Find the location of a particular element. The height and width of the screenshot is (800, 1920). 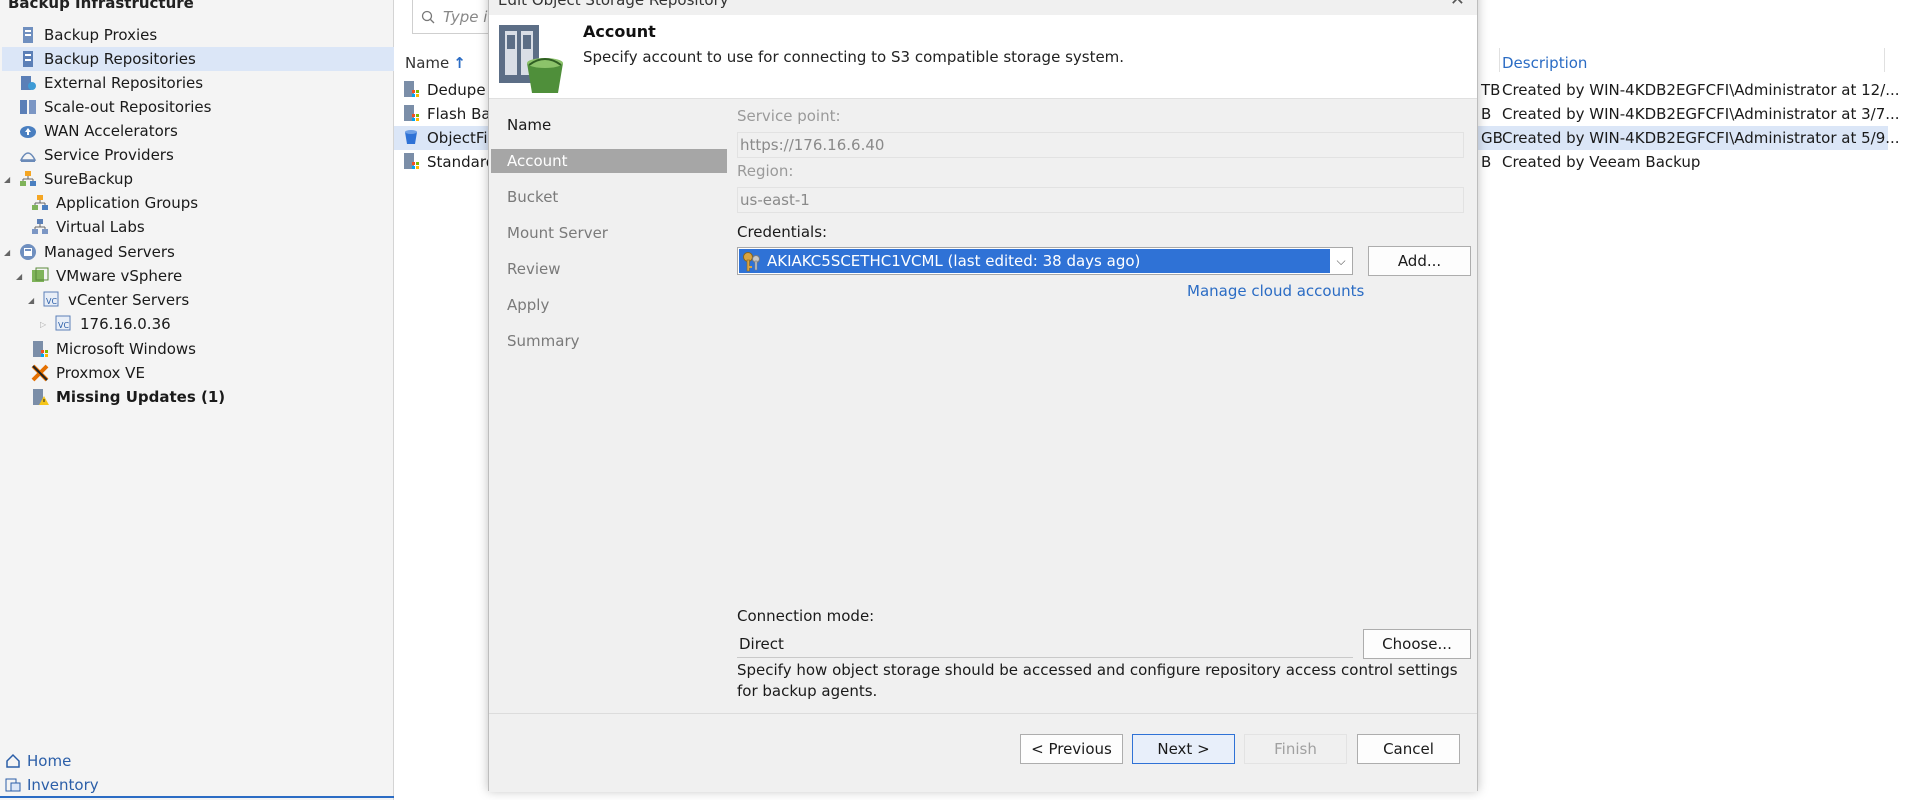

vcenter-icon: VC is located at coordinates (52, 300).